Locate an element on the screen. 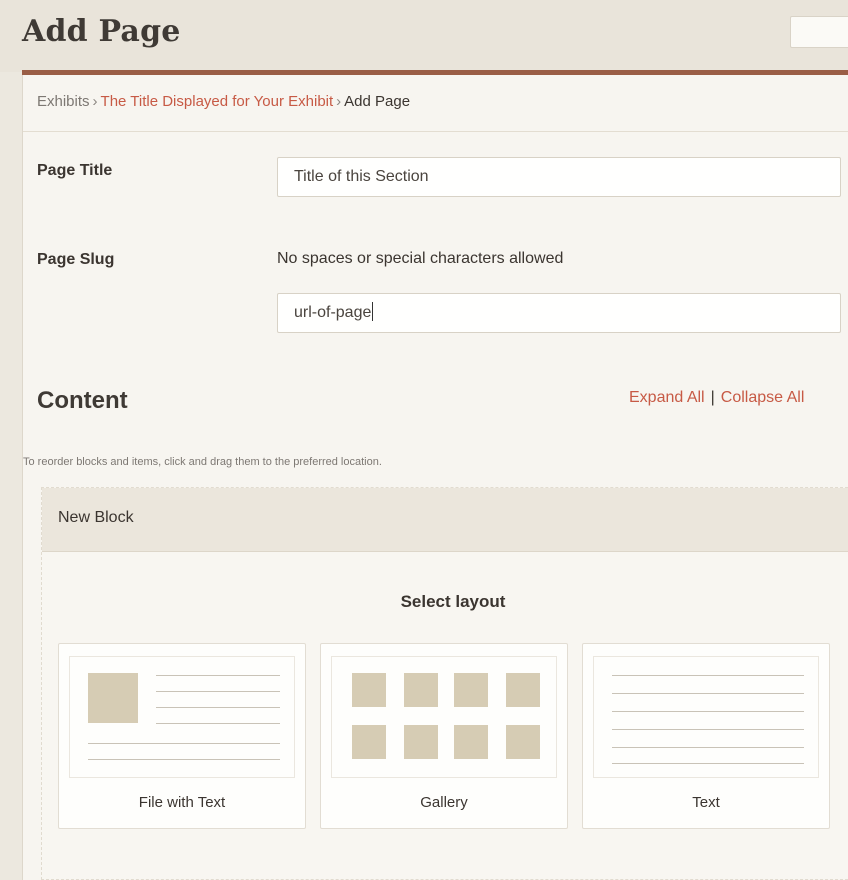 The height and width of the screenshot is (880, 848). breadcrumb-exhibits: Exhibits is located at coordinates (63, 101).